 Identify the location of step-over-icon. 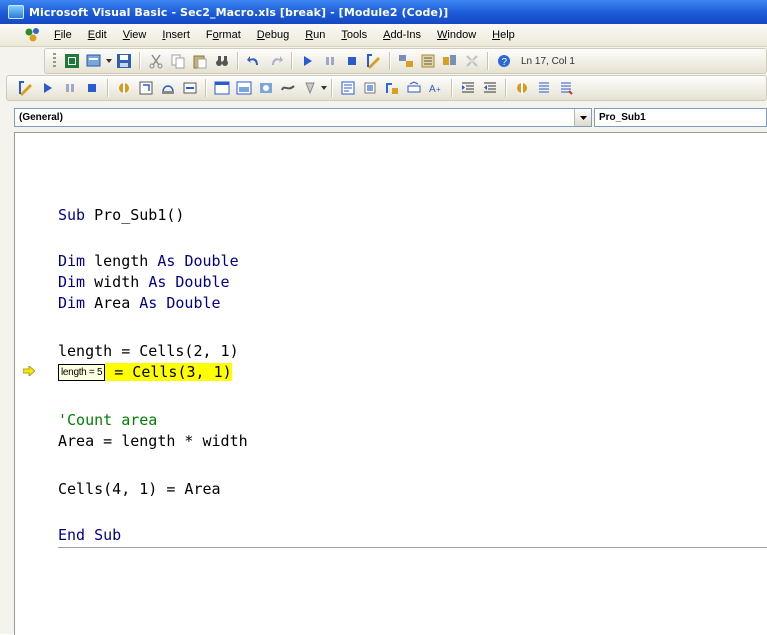
(168, 88).